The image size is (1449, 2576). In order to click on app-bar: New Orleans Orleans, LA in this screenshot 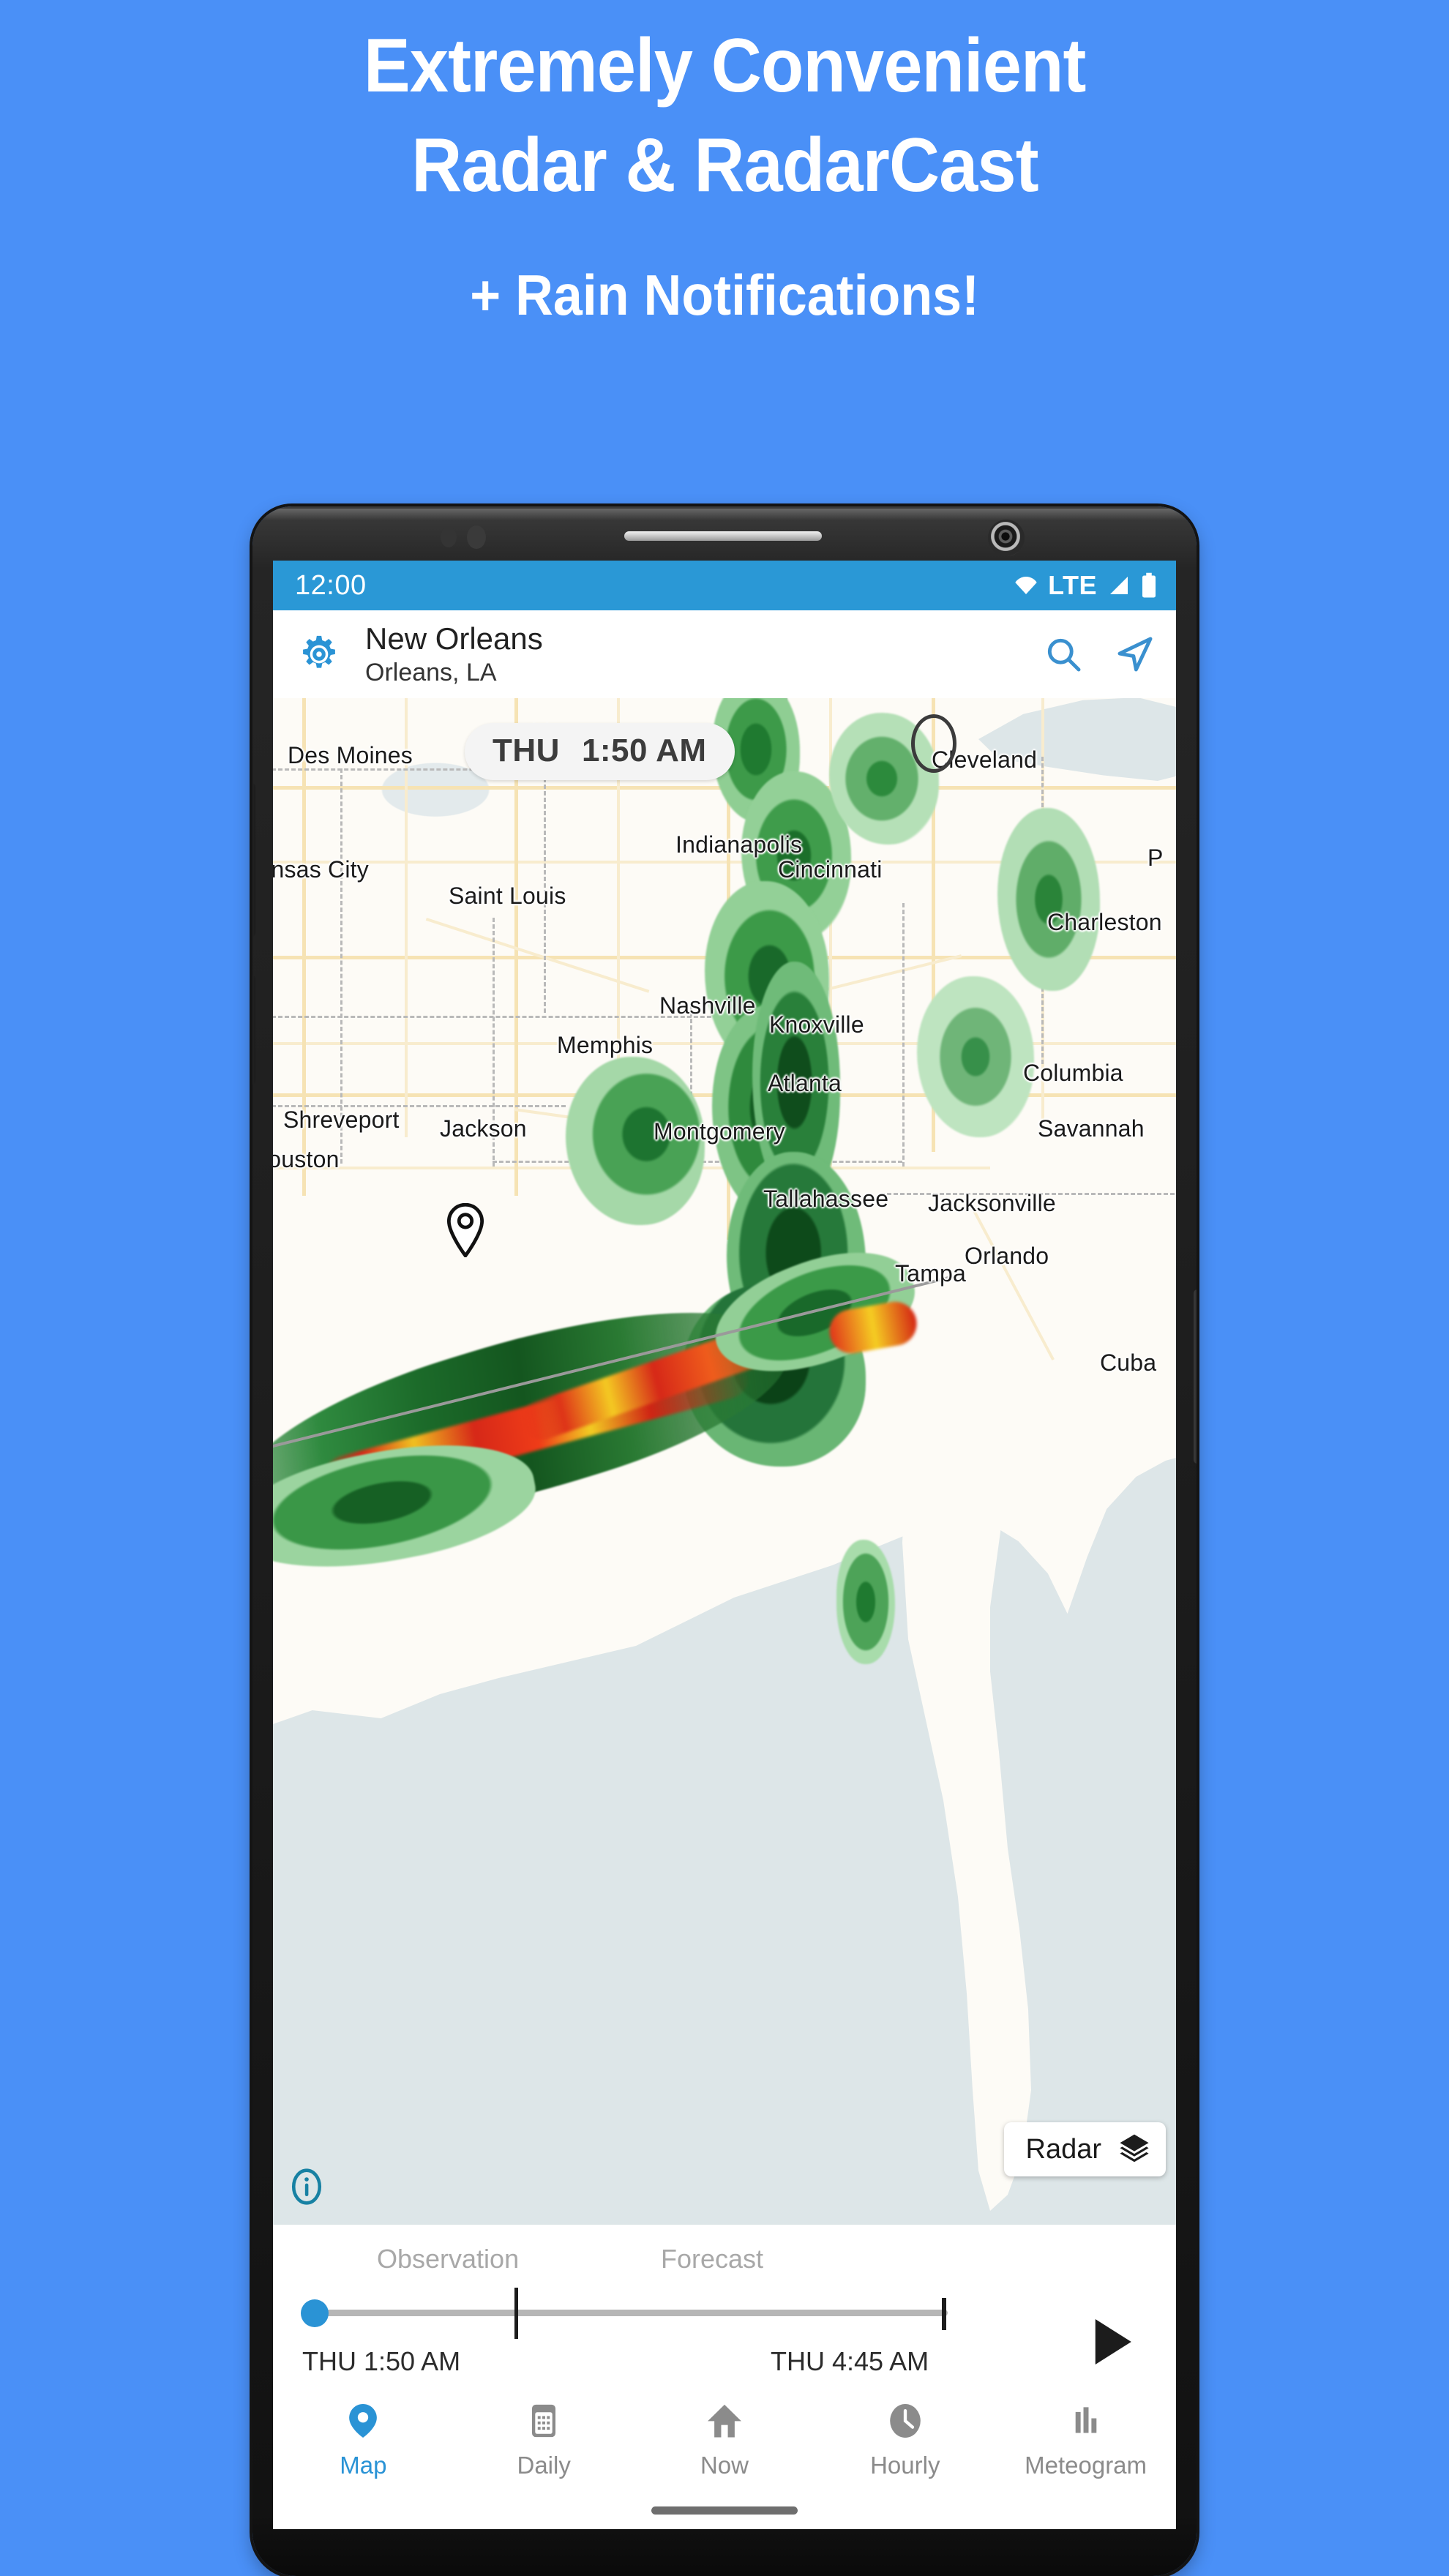, I will do `click(724, 654)`.